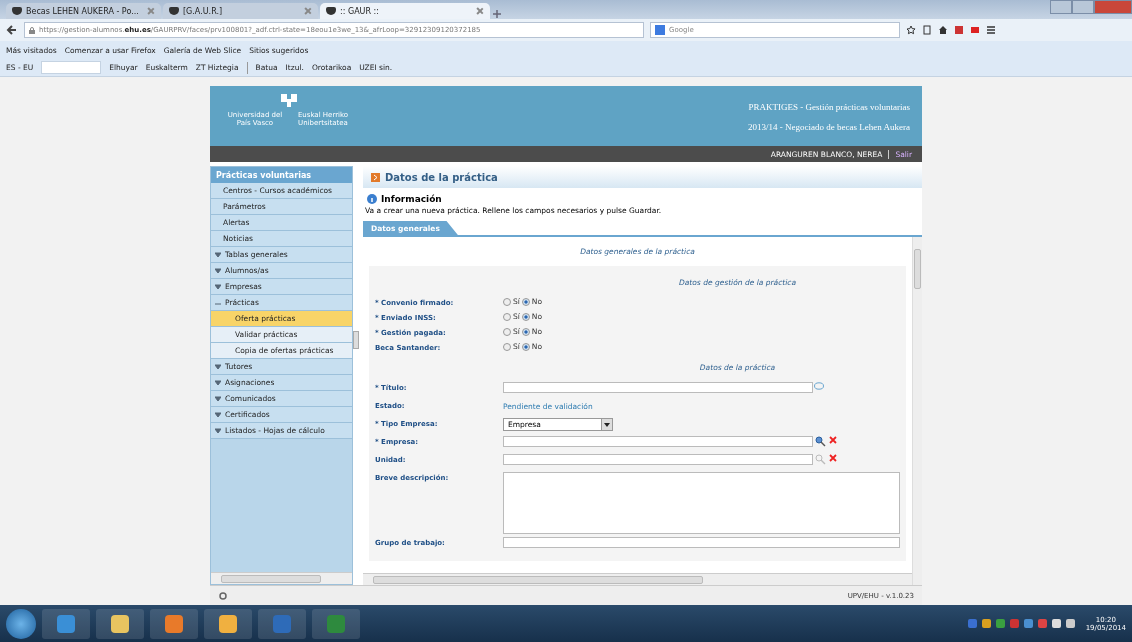  What do you see at coordinates (959, 30) in the screenshot?
I see `addon-icon` at bounding box center [959, 30].